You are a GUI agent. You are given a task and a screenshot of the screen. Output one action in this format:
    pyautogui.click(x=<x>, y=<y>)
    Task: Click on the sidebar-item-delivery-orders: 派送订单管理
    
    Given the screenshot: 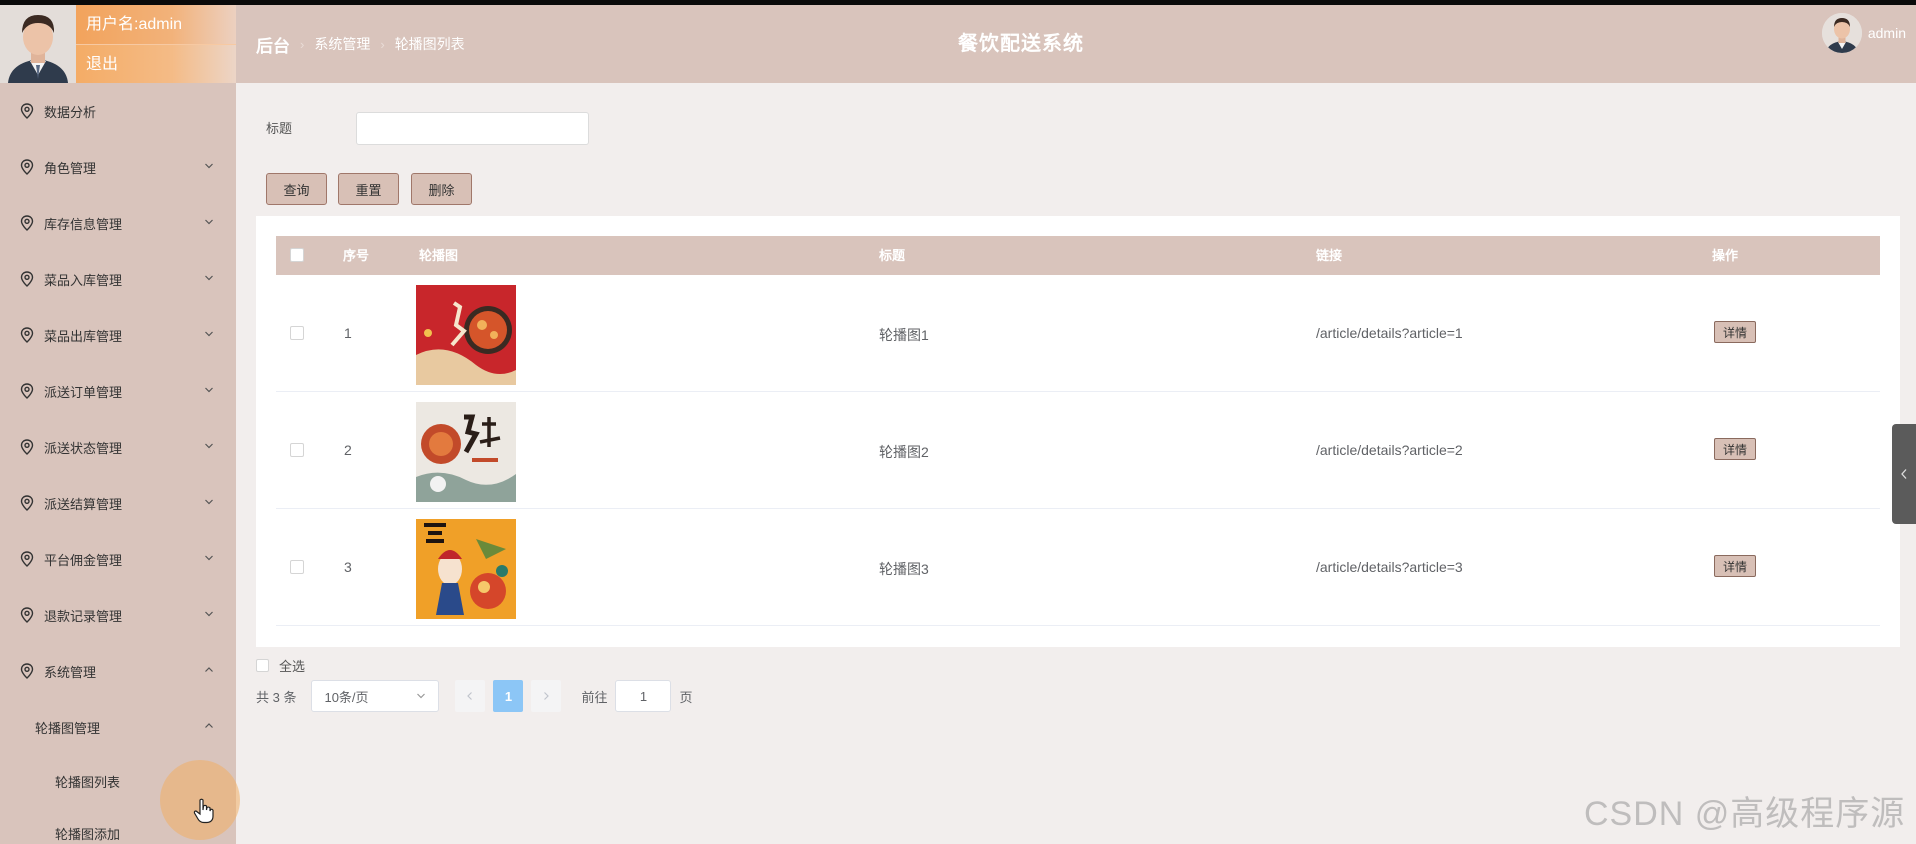 What is the action you would take?
    pyautogui.click(x=118, y=391)
    